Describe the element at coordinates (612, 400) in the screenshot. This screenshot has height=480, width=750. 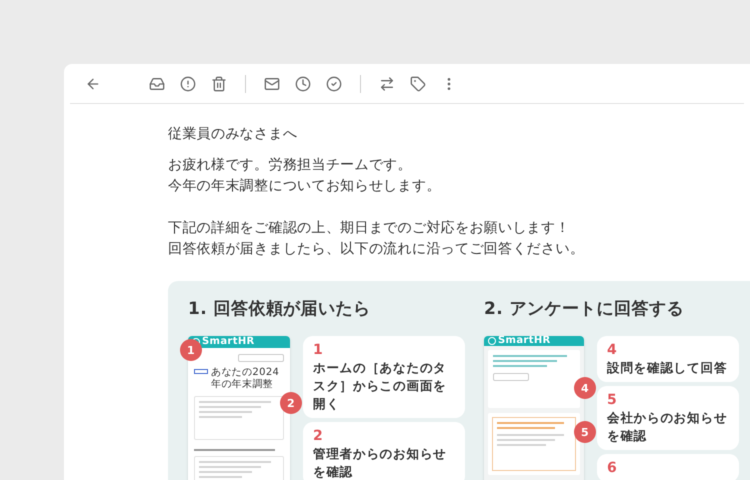
I see `step-number: 5` at that location.